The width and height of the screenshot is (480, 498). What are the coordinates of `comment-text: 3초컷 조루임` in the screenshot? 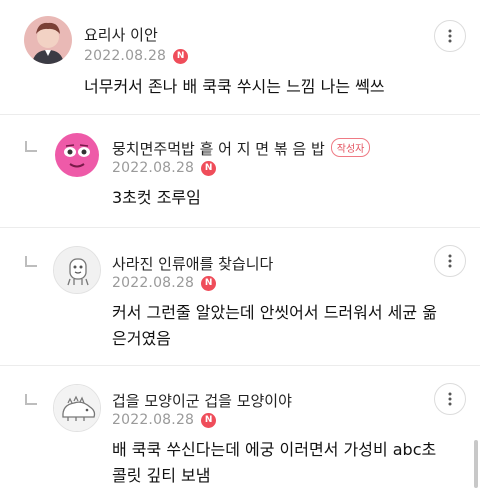 It's located at (156, 197).